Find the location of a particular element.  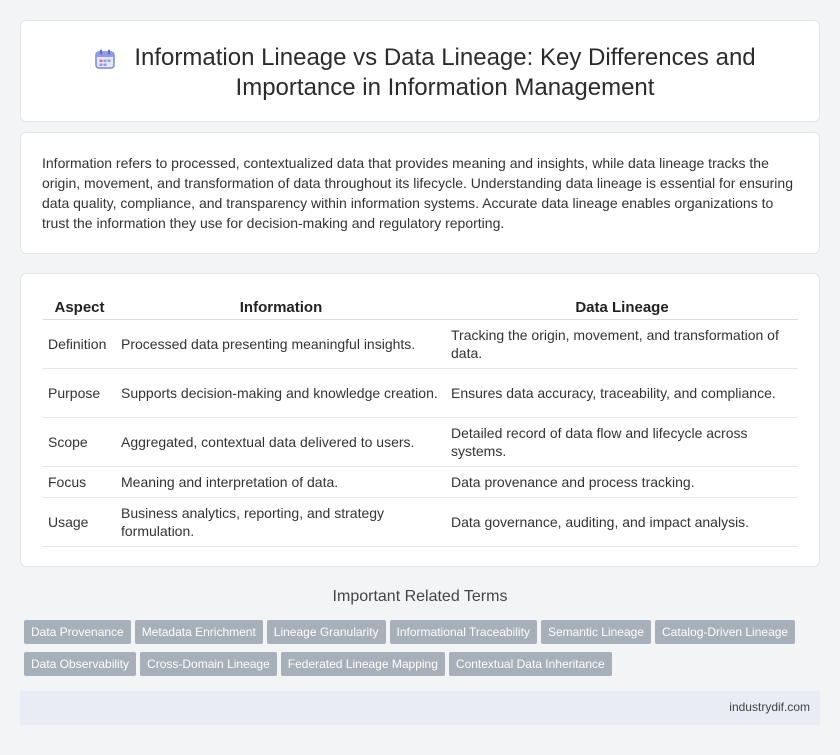

related-terms-title: Important Related Terms is located at coordinates (420, 596).